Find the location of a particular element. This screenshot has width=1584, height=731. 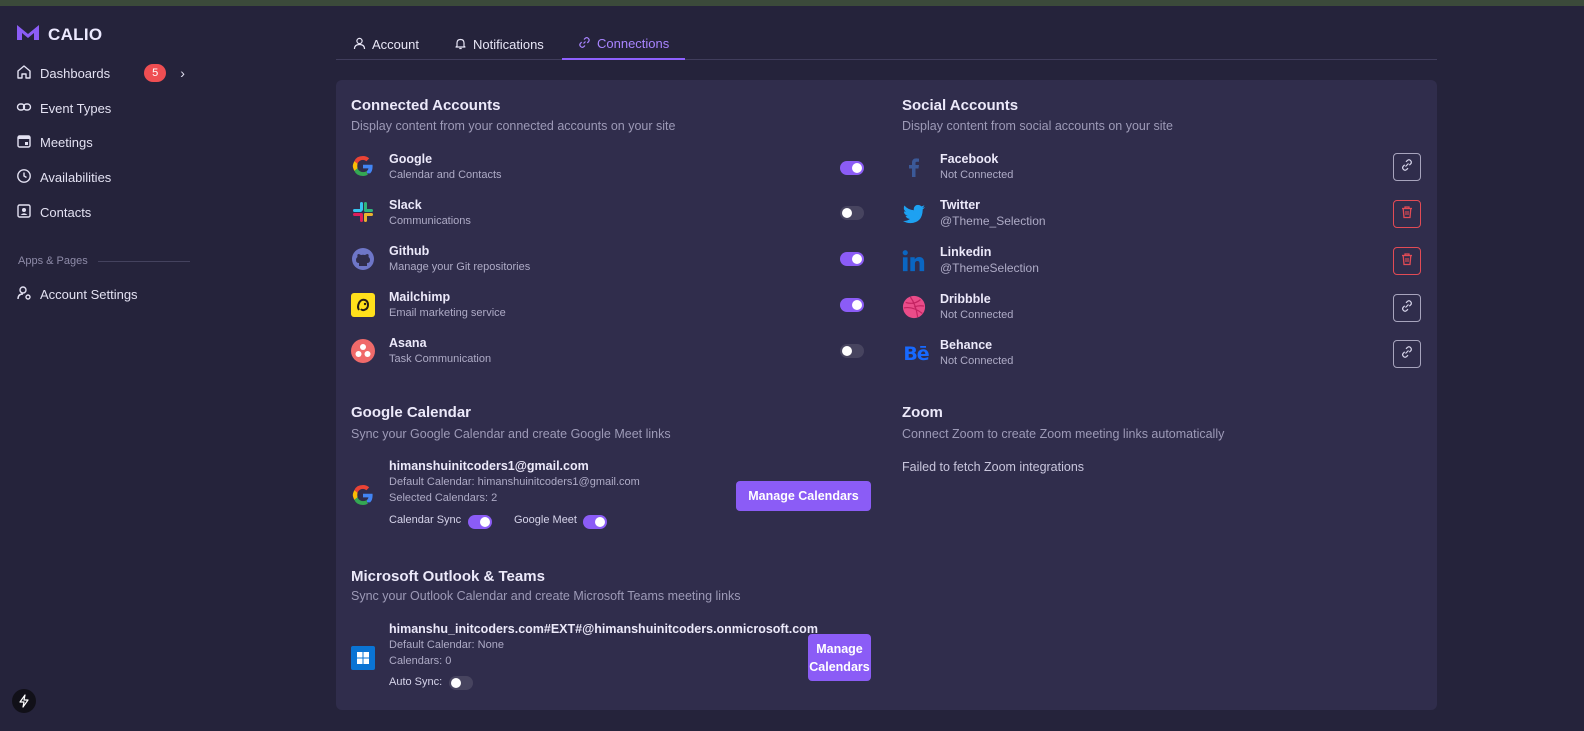

sidebar-item-label: Account Settings is located at coordinates (89, 294).